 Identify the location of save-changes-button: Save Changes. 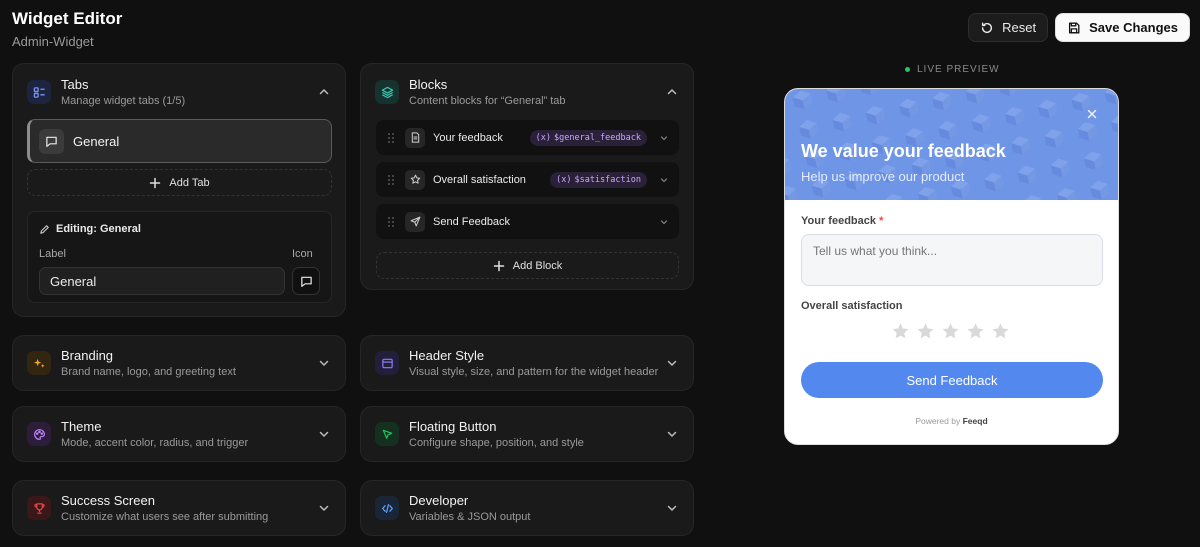
(1122, 27).